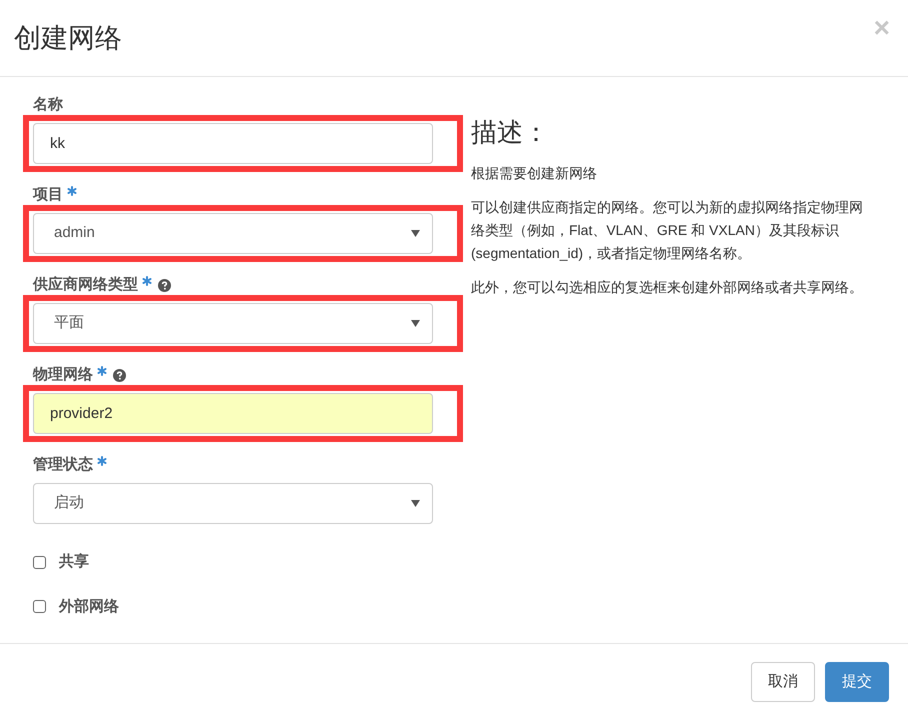 The width and height of the screenshot is (908, 720). Describe the element at coordinates (857, 682) in the screenshot. I see `dialog-button: 提交` at that location.